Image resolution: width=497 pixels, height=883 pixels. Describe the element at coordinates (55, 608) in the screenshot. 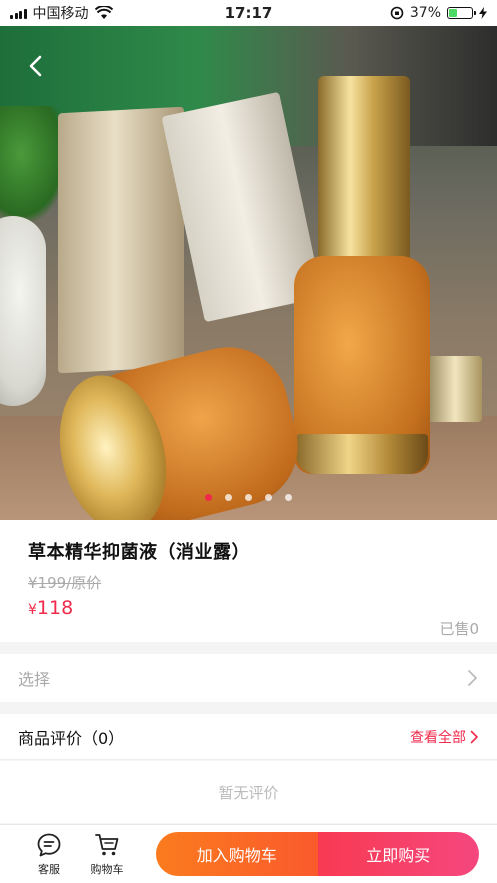

I see `price-value: 118` at that location.